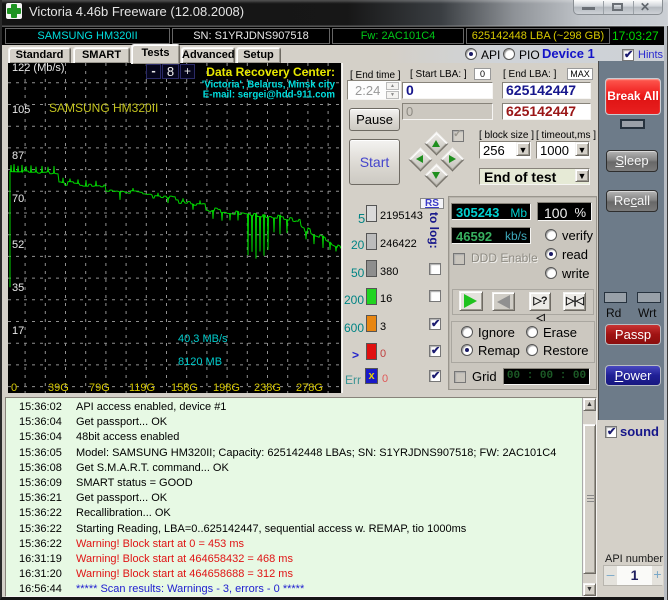  Describe the element at coordinates (18, 199) in the screenshot. I see `svg-text: 70` at that location.